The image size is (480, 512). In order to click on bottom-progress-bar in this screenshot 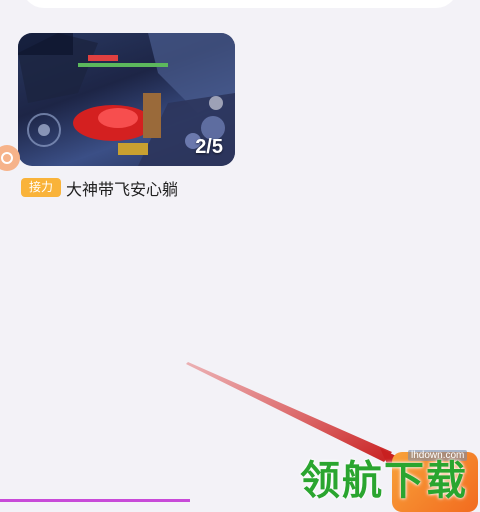, I will do `click(95, 500)`.